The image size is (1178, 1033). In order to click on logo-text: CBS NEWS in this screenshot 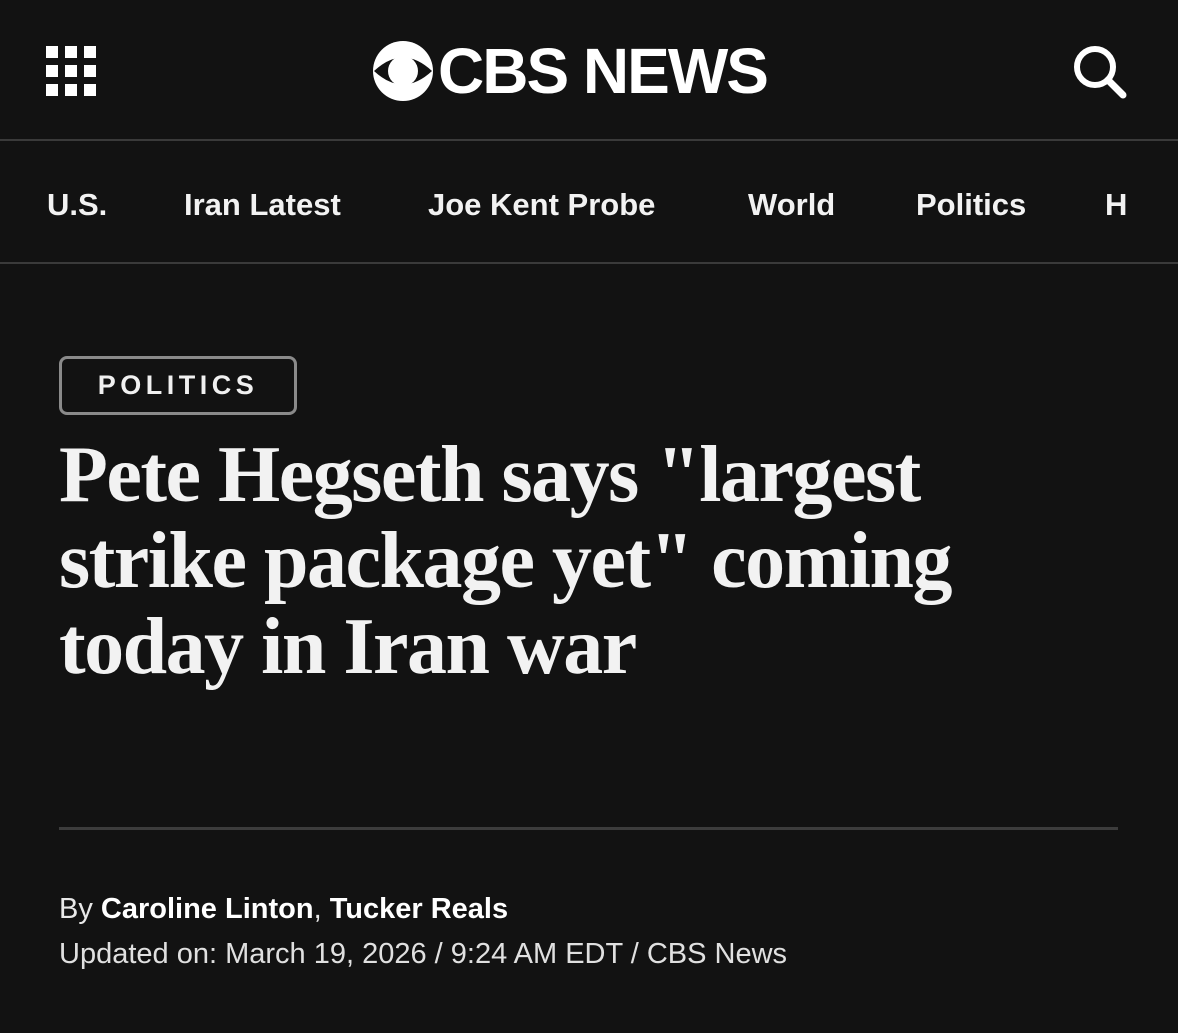, I will do `click(603, 71)`.